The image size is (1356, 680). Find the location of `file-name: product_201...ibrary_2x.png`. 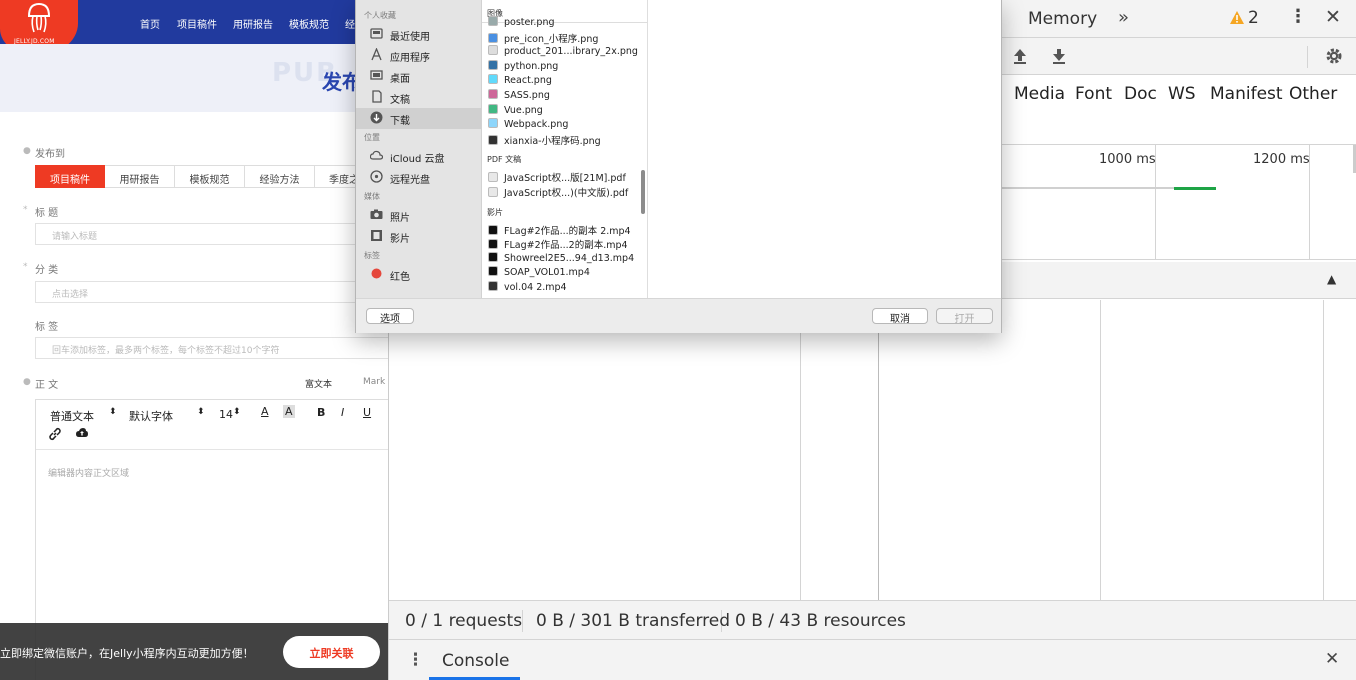

file-name: product_201...ibrary_2x.png is located at coordinates (571, 52).